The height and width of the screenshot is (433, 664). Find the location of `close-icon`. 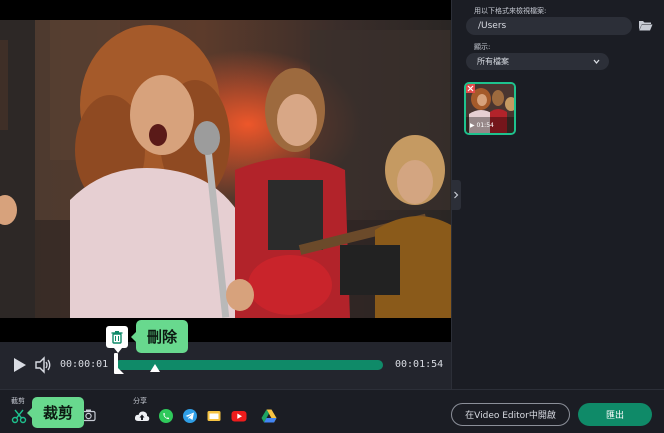

close-icon is located at coordinates (470, 88).